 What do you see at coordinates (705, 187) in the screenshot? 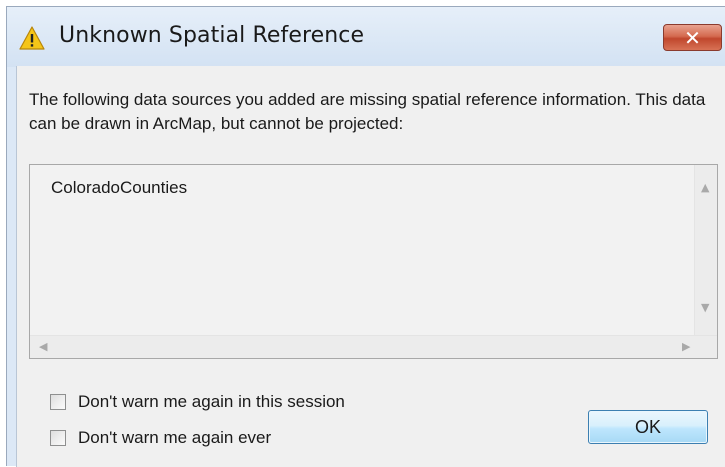
I see `scroll-up-icon: ▲` at bounding box center [705, 187].